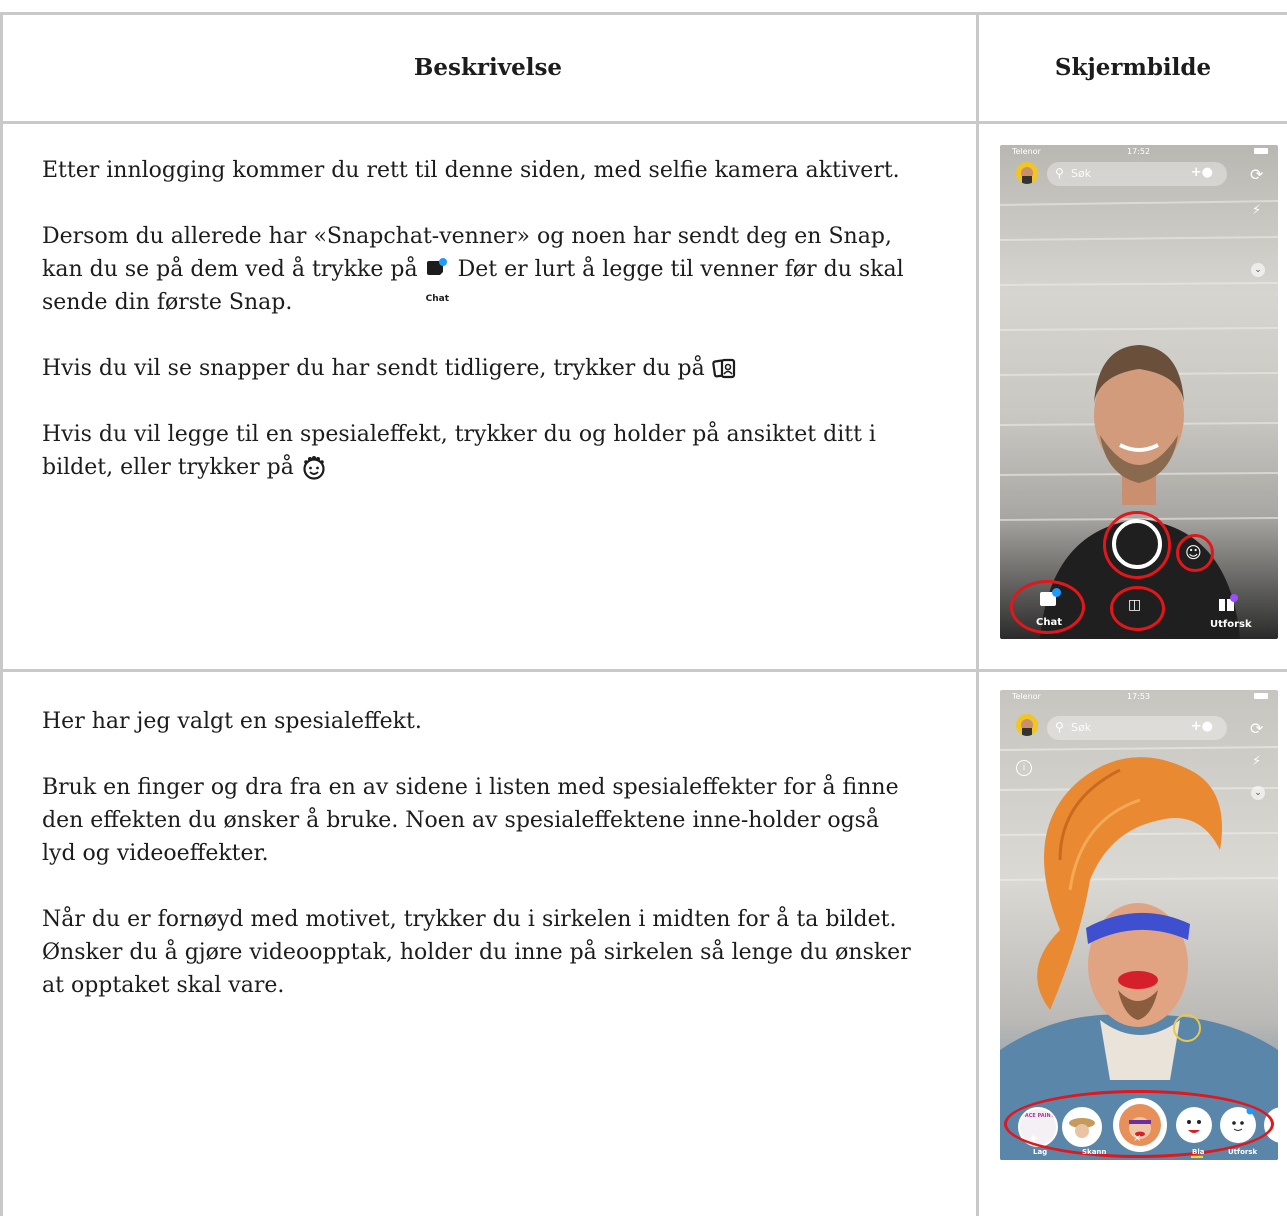 The image size is (1287, 1216). What do you see at coordinates (1040, 1152) in the screenshot?
I see `nav-create-label: Lag` at bounding box center [1040, 1152].